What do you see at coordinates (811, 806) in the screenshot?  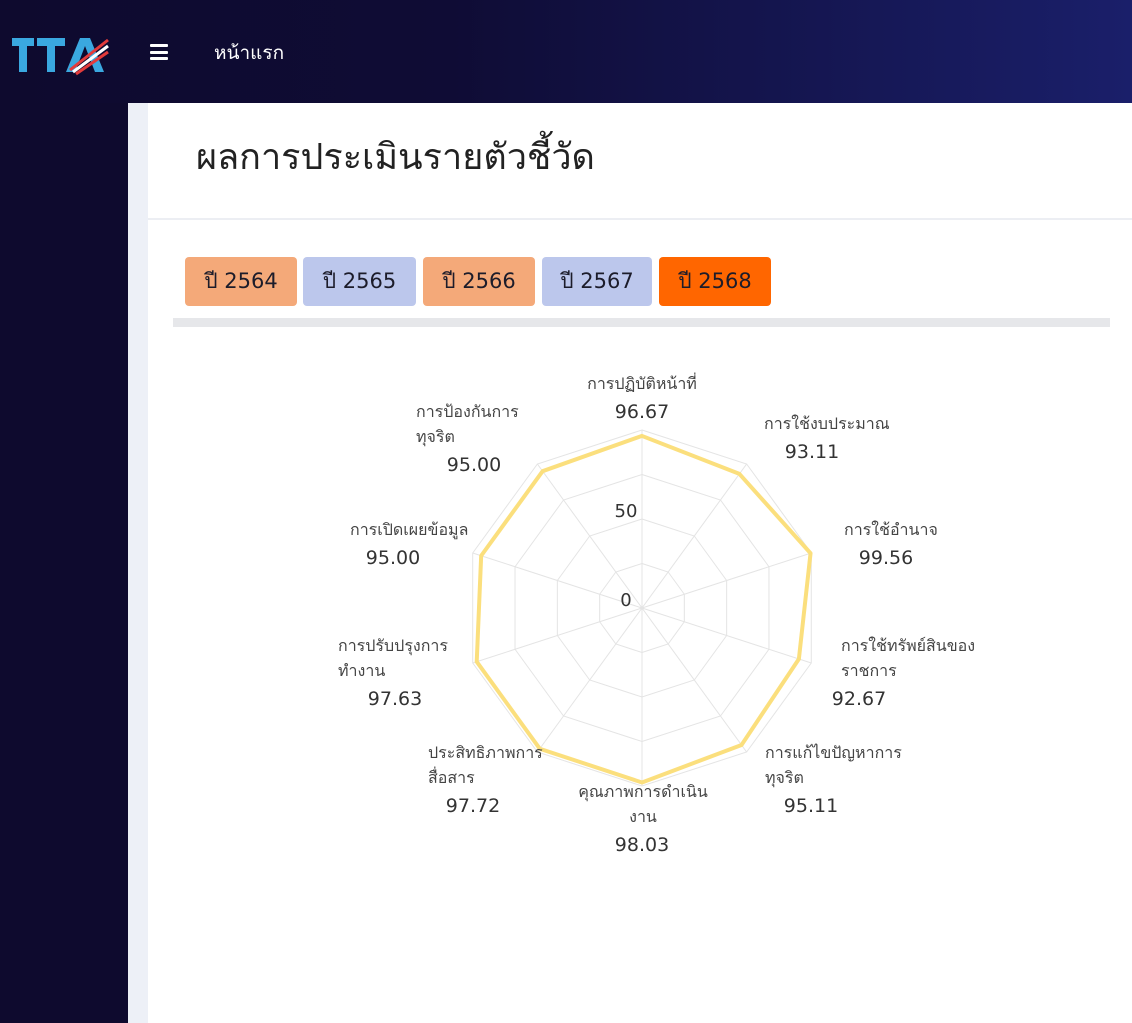 I see `axis-value-label: 95.11` at bounding box center [811, 806].